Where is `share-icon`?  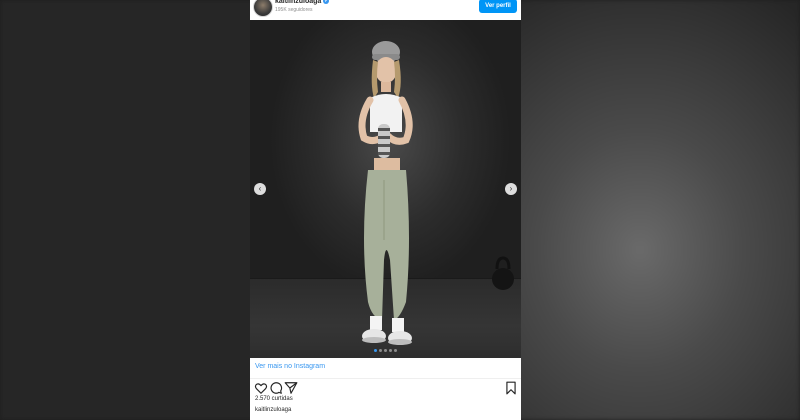
share-icon is located at coordinates (291, 388).